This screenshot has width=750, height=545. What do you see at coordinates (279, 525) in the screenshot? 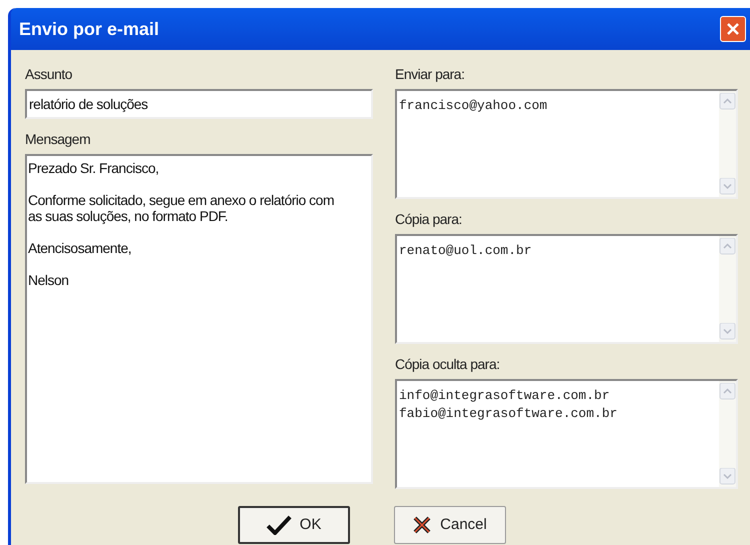
I see `checkmark-icon` at bounding box center [279, 525].